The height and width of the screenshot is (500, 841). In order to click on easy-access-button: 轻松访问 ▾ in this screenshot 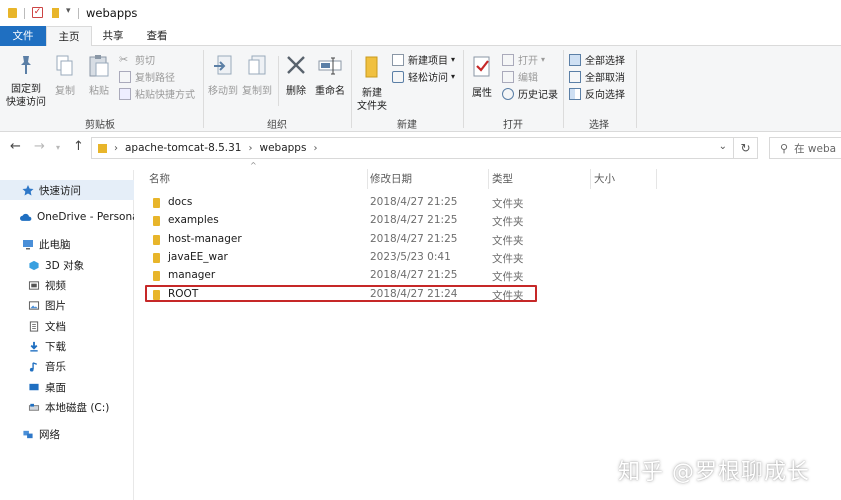, I will do `click(423, 76)`.